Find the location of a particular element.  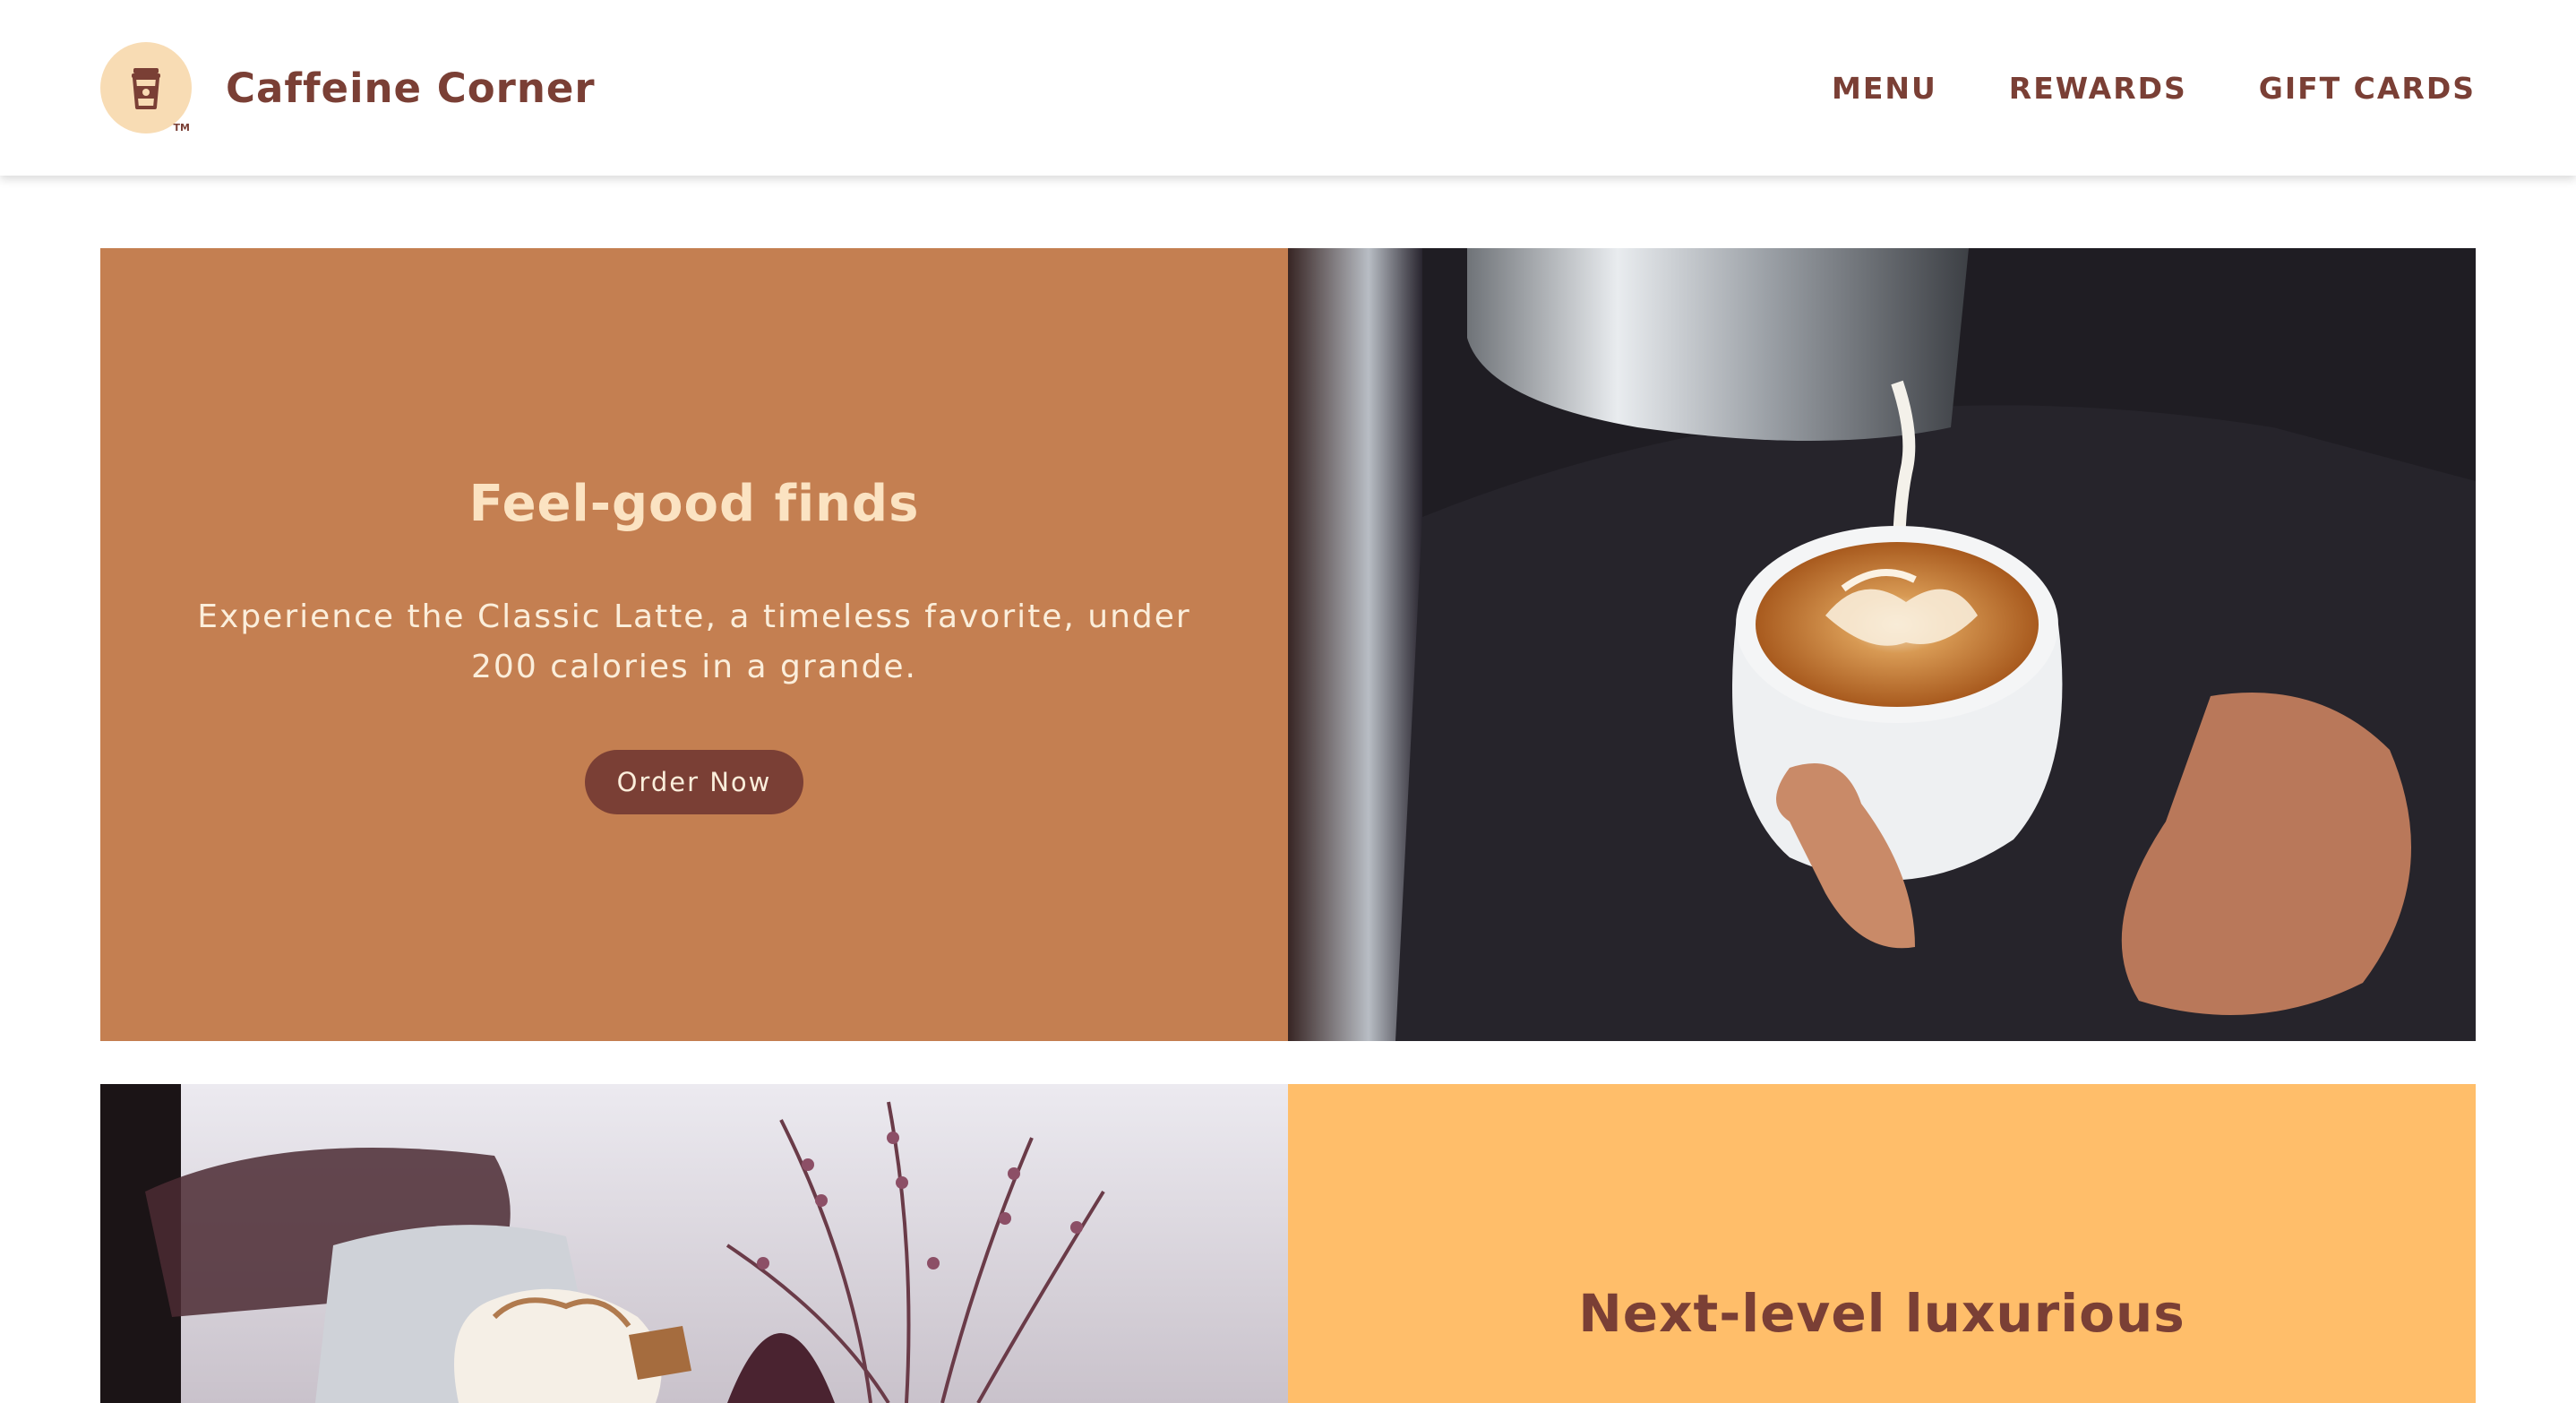

nav-menu-link: MENU is located at coordinates (1884, 88).